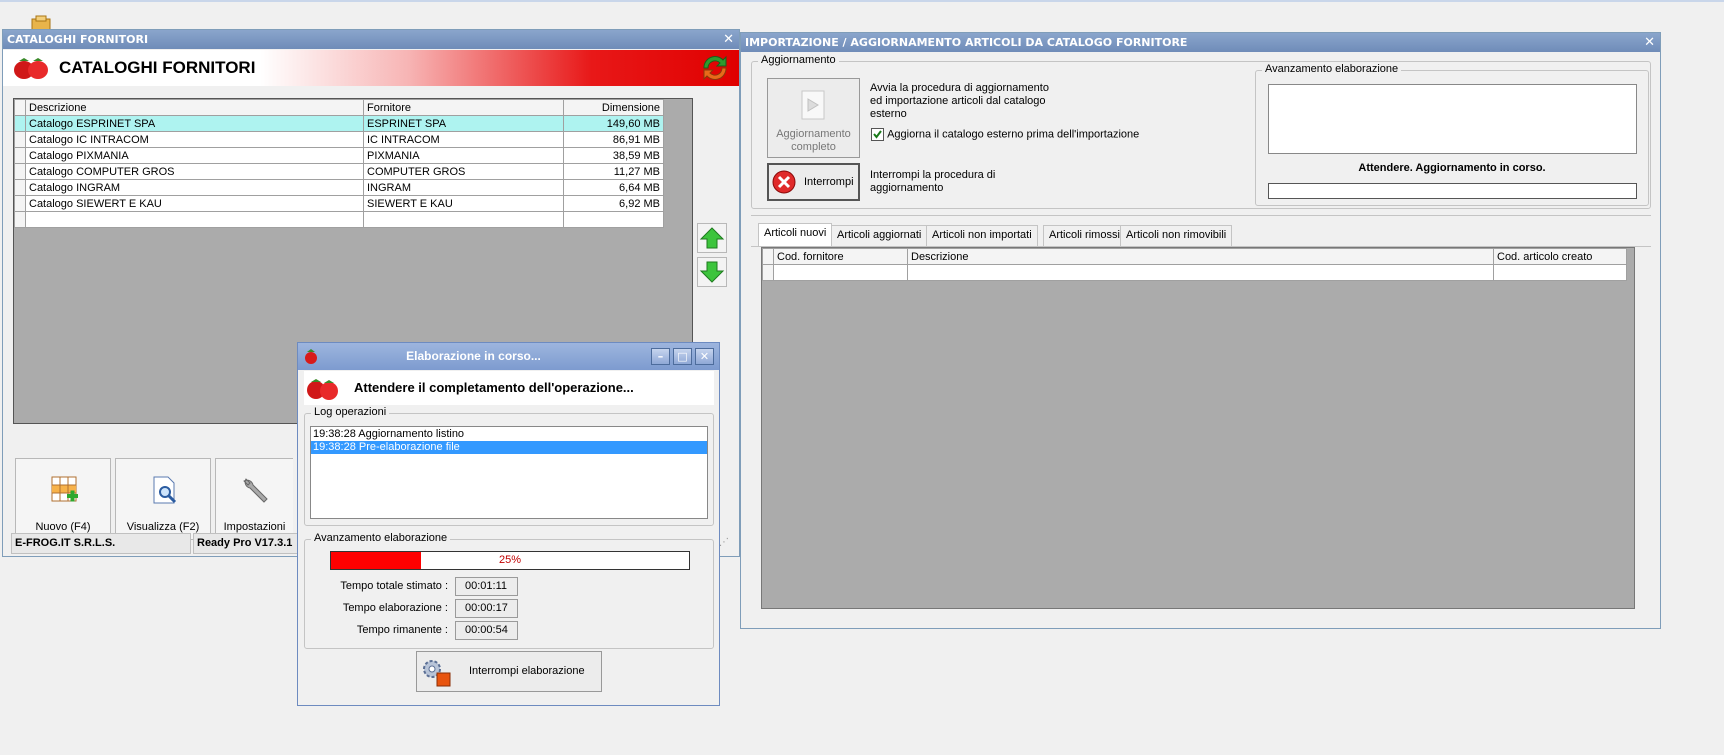 The width and height of the screenshot is (1724, 755). What do you see at coordinates (1084, 235) in the screenshot?
I see `tab-articoli-rimossi: Articoli rimossi` at bounding box center [1084, 235].